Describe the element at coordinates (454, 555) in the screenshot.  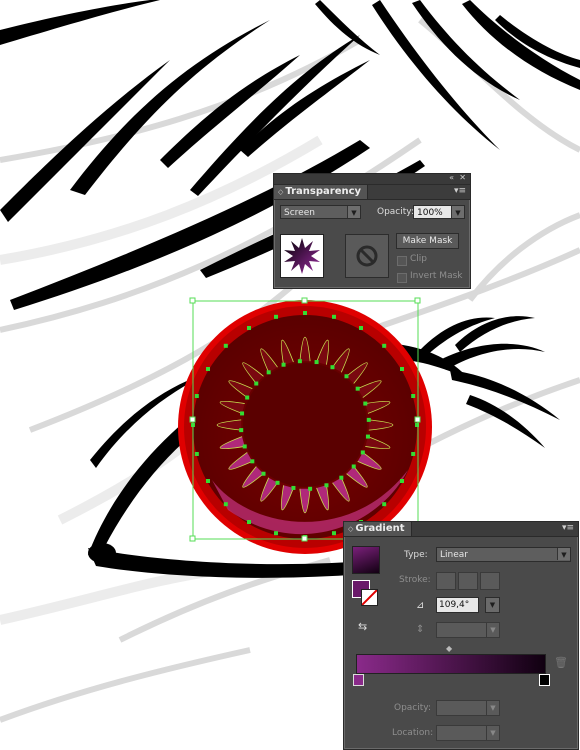
I see `gradient-type-value: Linear` at that location.